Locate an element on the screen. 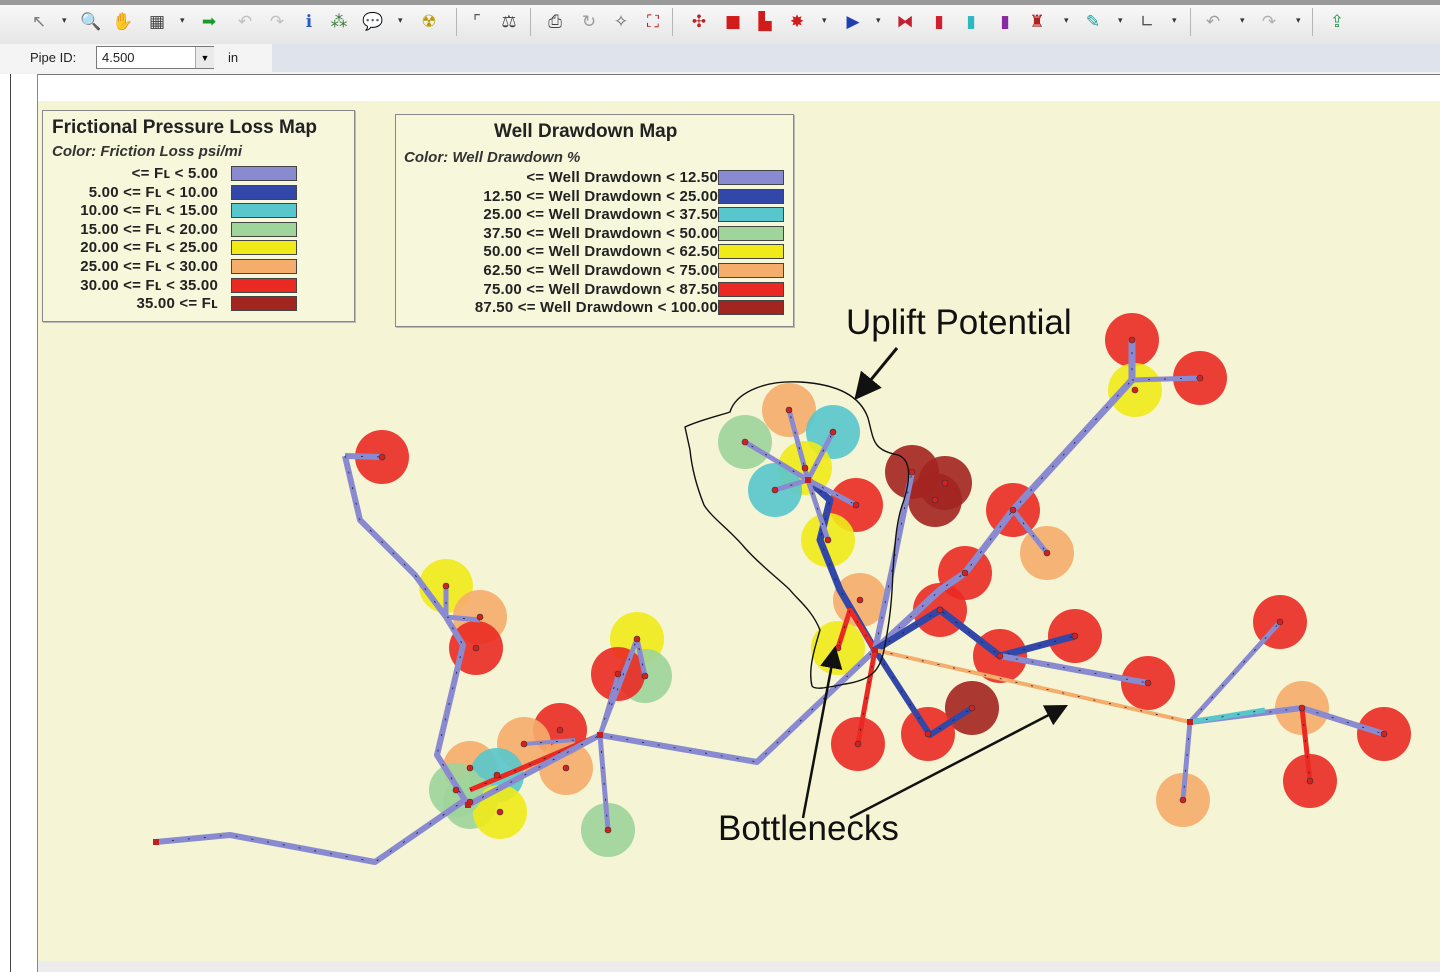 The height and width of the screenshot is (972, 1440). network-icon: ⁂ is located at coordinates (339, 22).